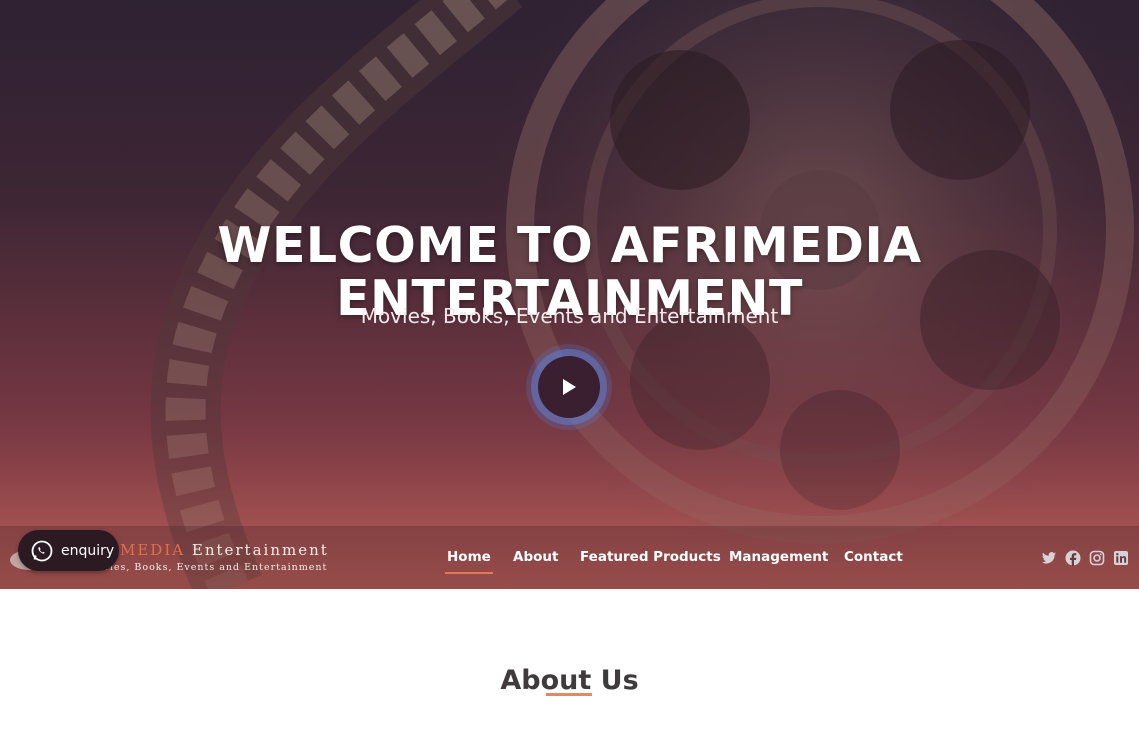 This screenshot has width=1139, height=731. Describe the element at coordinates (1121, 558) in the screenshot. I see `linkedin-icon` at that location.